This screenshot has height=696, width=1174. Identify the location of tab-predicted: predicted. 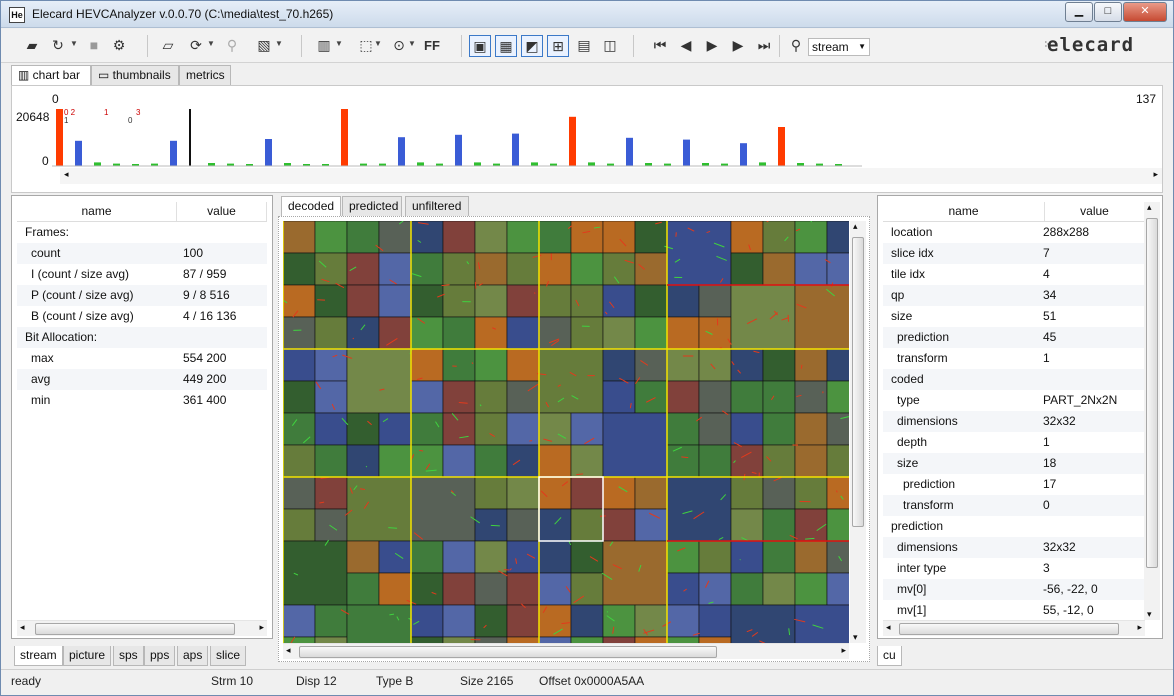
(372, 206).